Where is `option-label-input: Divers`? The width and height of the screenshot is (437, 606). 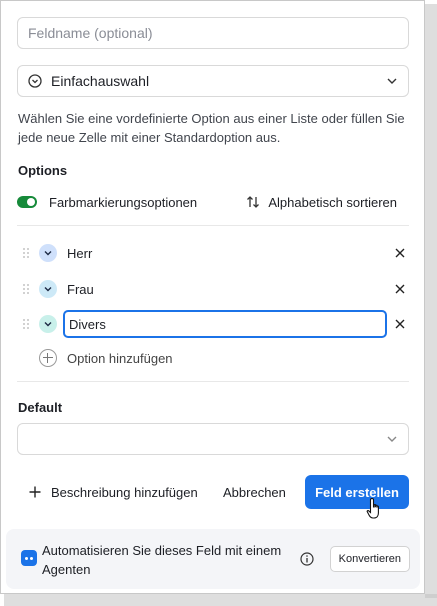 option-label-input: Divers is located at coordinates (225, 324).